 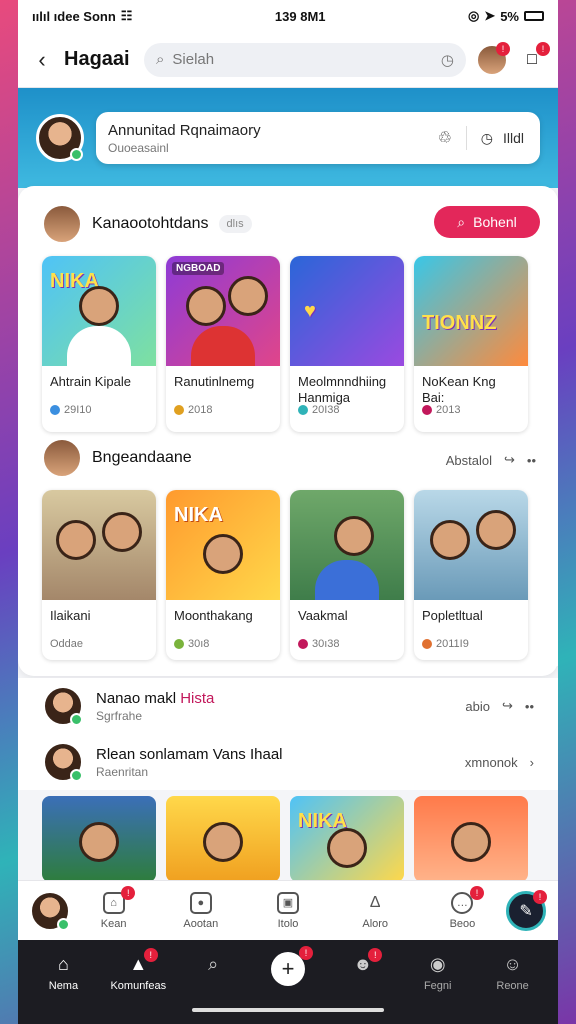 I want to click on nav-games: ◉ Fegni, so click(x=437, y=972).